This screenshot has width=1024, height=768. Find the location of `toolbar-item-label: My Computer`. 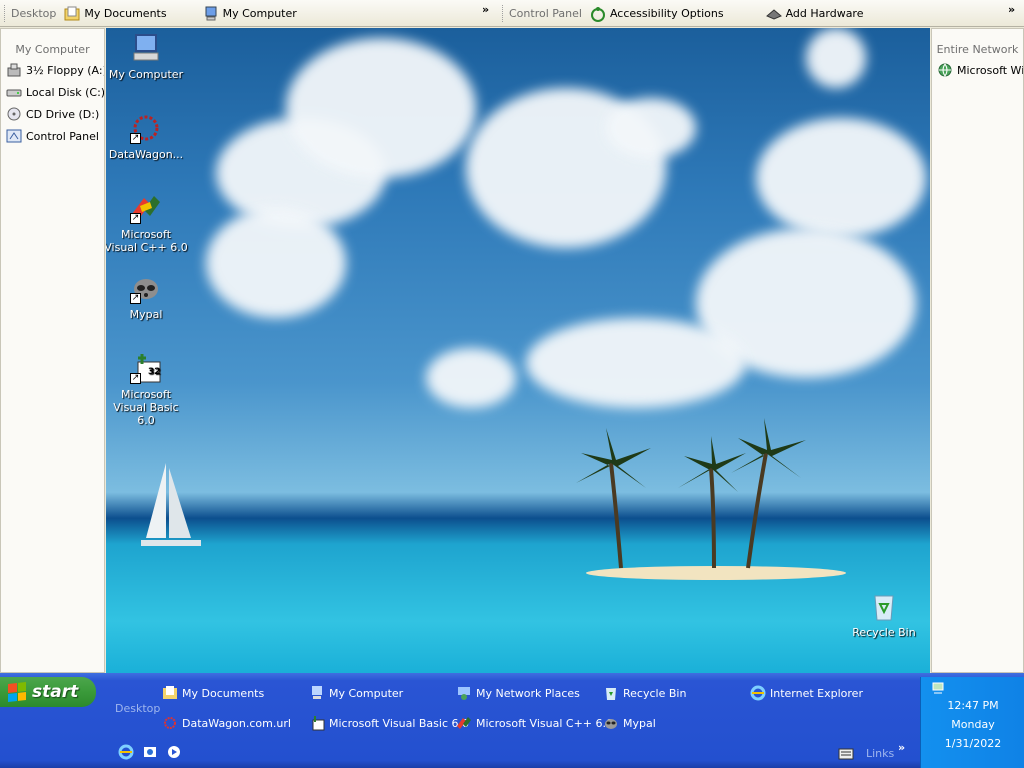

toolbar-item-label: My Computer is located at coordinates (259, 13).